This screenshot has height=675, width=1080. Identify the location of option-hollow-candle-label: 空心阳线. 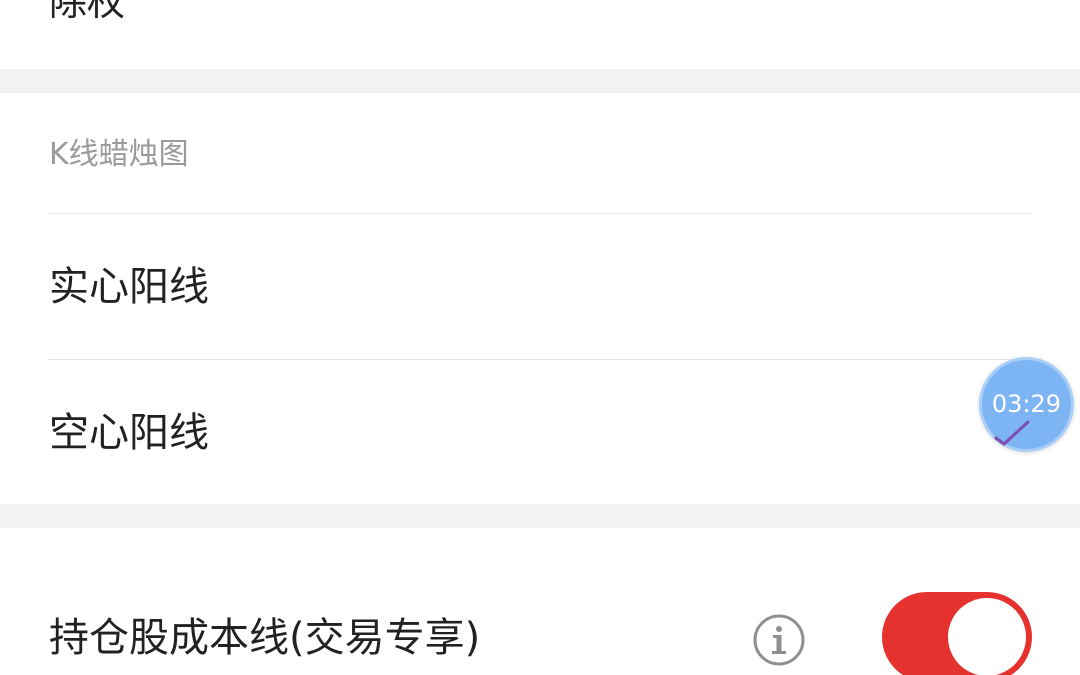
(129, 432).